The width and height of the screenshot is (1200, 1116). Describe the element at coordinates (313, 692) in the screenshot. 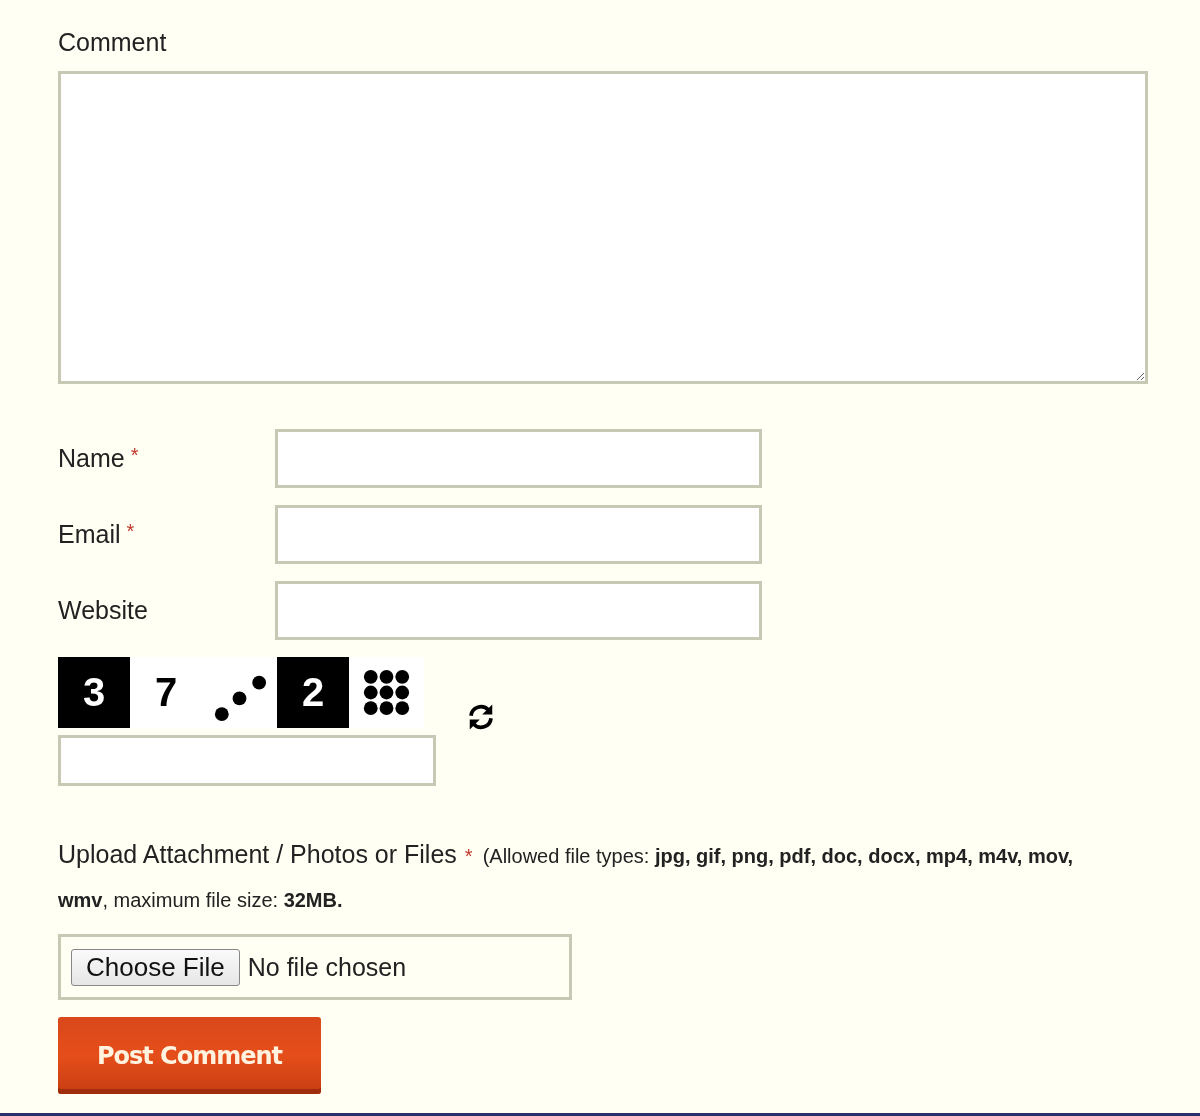

I see `captcha-digit: 2` at that location.